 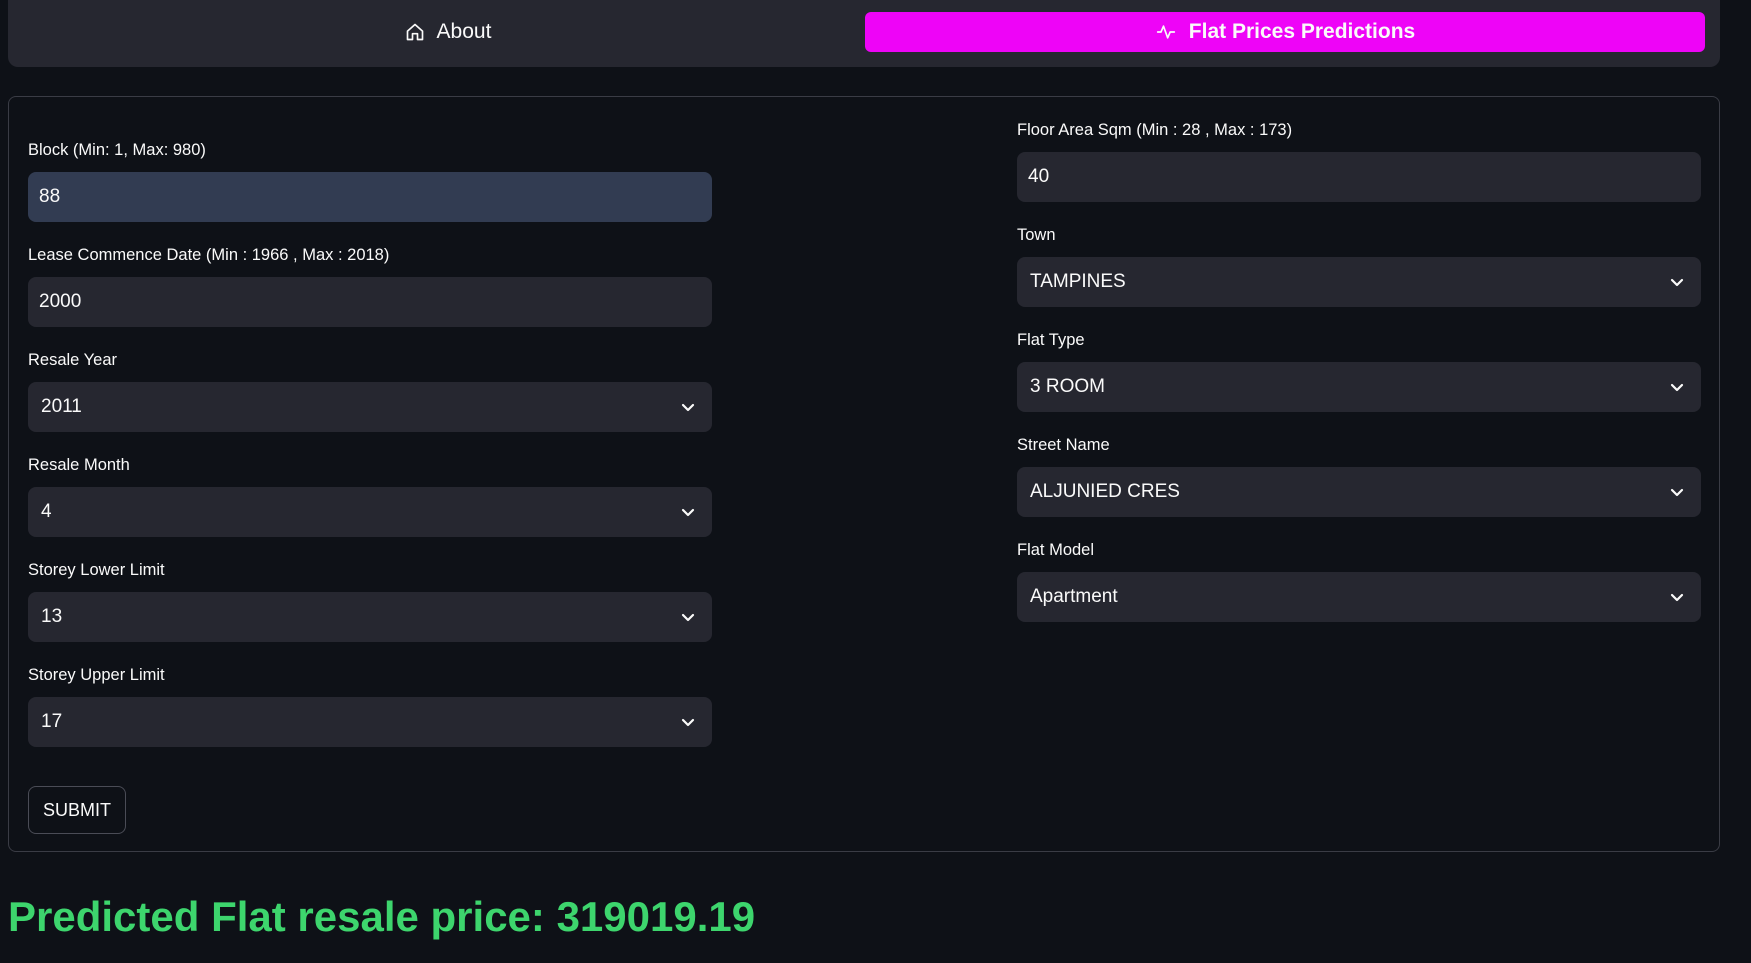 What do you see at coordinates (415, 32) in the screenshot?
I see `home-icon` at bounding box center [415, 32].